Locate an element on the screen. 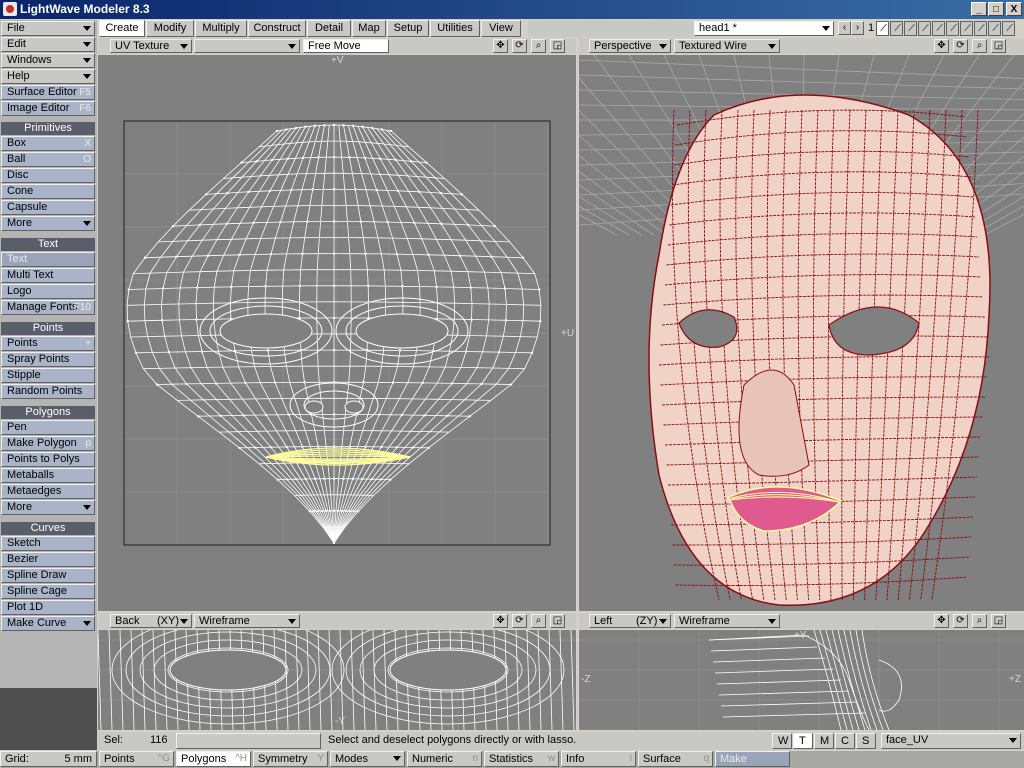 This screenshot has height=768, width=1024. back-view-dropdown: Back (XY) is located at coordinates (151, 621).